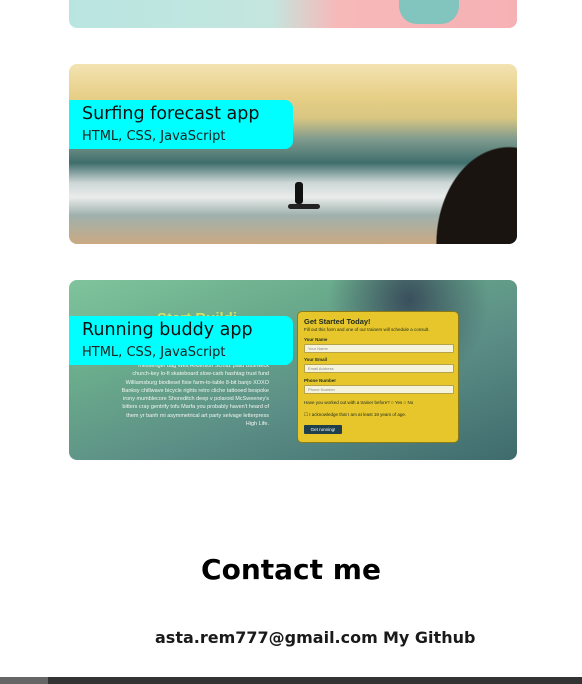  What do you see at coordinates (266, 637) in the screenshot?
I see `email-link: asta.rem777@gmail.com` at bounding box center [266, 637].